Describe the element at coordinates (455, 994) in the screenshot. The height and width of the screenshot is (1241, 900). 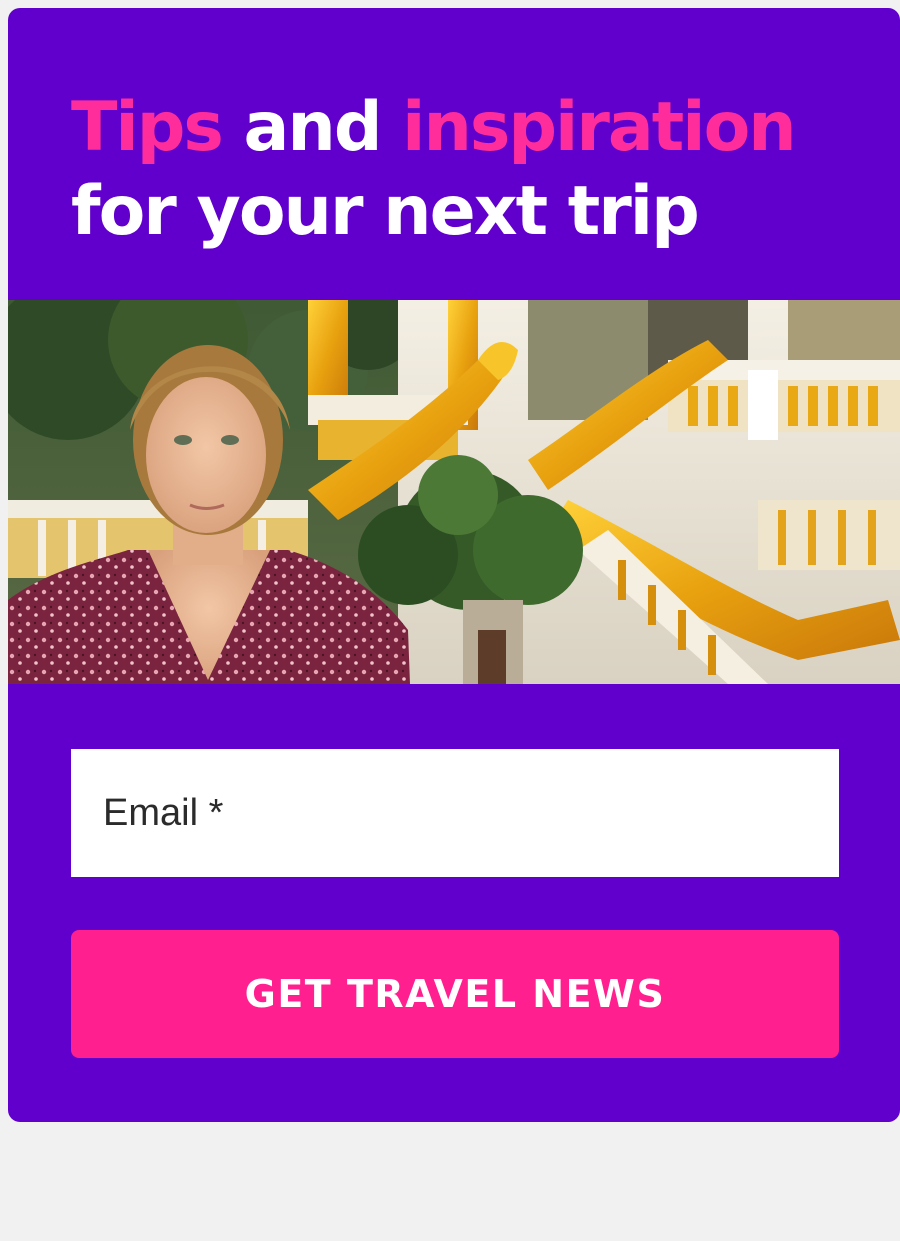
I see `get-travel-news-button: GET TRAVEL NEWS` at that location.